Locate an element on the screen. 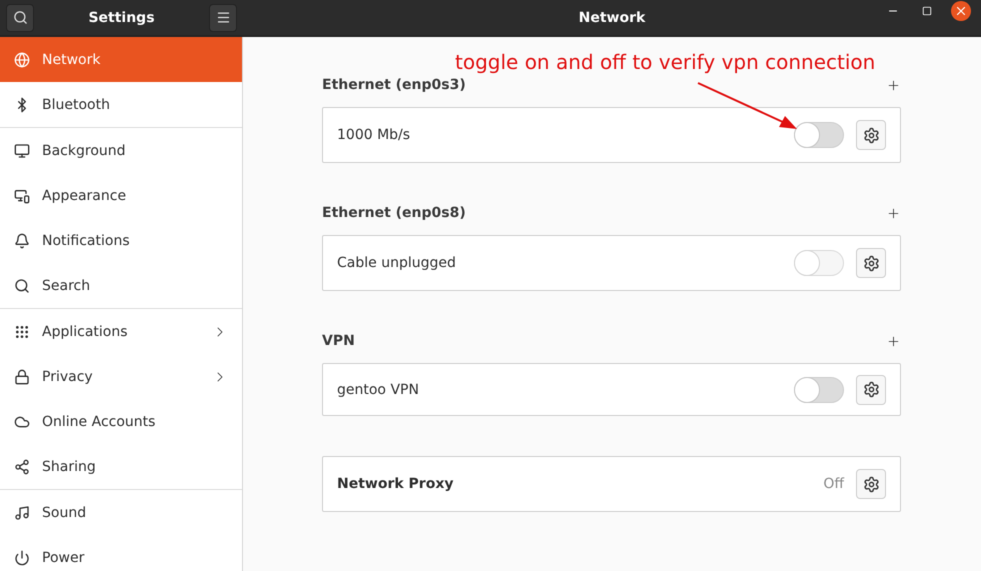 The height and width of the screenshot is (571, 981). sidebar-item-label: Bluetooth is located at coordinates (76, 104).